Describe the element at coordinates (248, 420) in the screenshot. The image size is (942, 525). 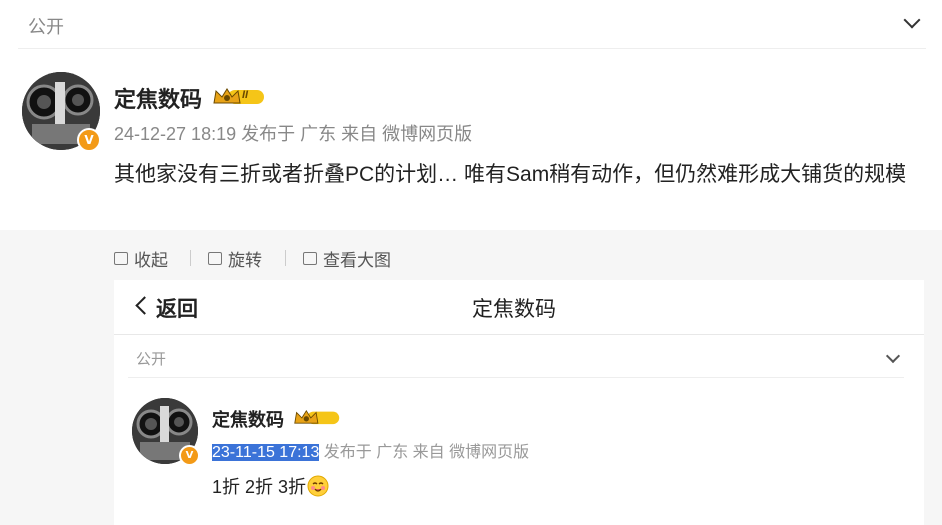
I see `embedded-author-name: 定焦数码` at that location.